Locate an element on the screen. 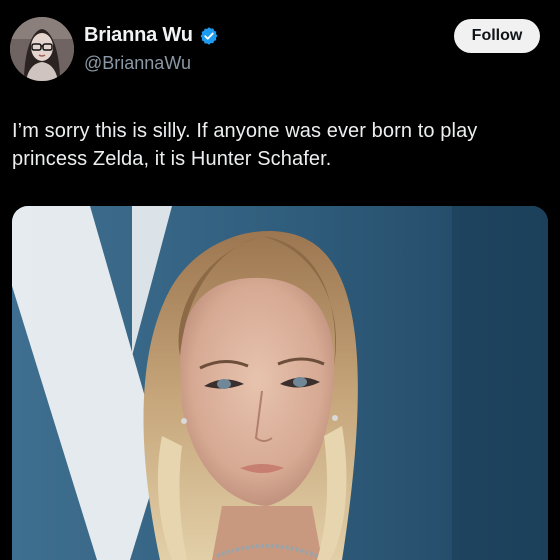  verified-badge-icon is located at coordinates (209, 36).